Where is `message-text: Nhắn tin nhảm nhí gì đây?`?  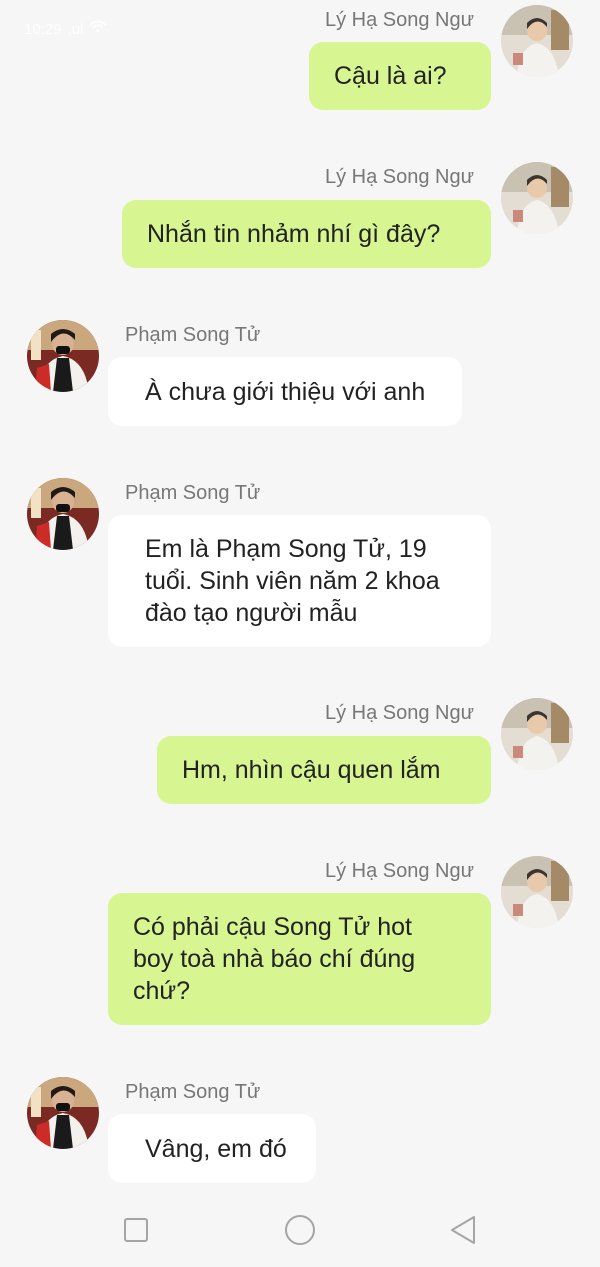
message-text: Nhắn tin nhảm nhí gì đây? is located at coordinates (294, 234).